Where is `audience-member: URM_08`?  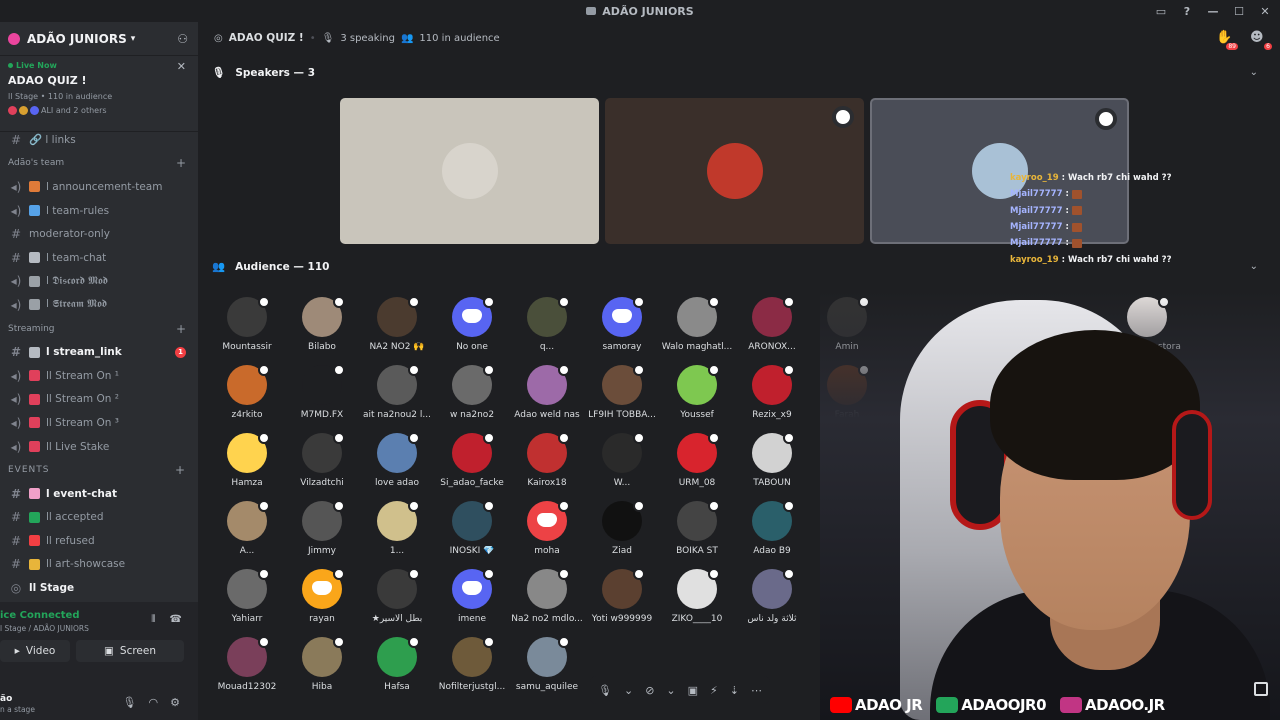
audience-member: URM_08 is located at coordinates (697, 463).